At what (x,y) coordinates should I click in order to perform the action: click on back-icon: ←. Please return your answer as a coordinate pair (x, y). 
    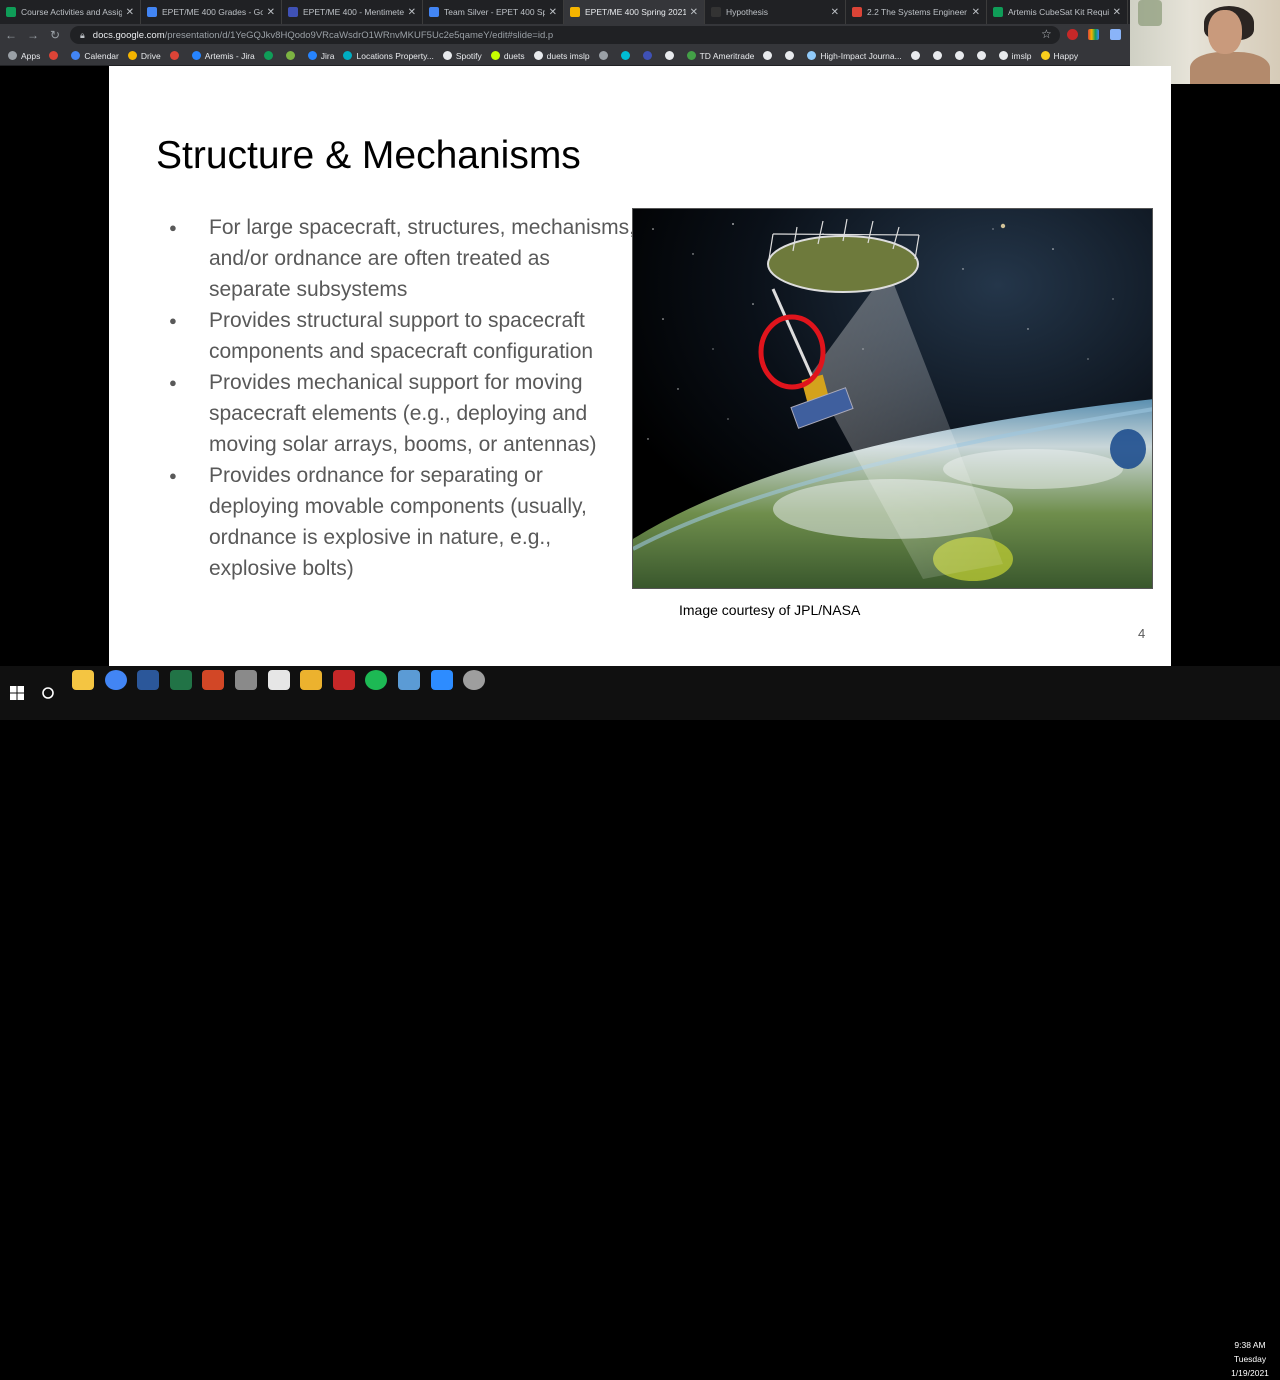
    Looking at the image, I should click on (11, 35).